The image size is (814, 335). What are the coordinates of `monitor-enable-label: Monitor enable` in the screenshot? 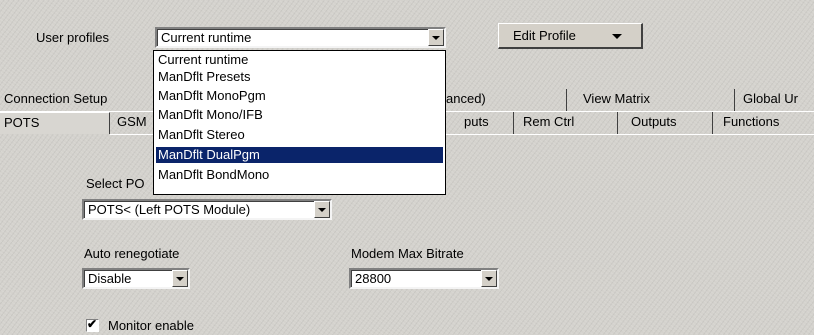 It's located at (151, 325).